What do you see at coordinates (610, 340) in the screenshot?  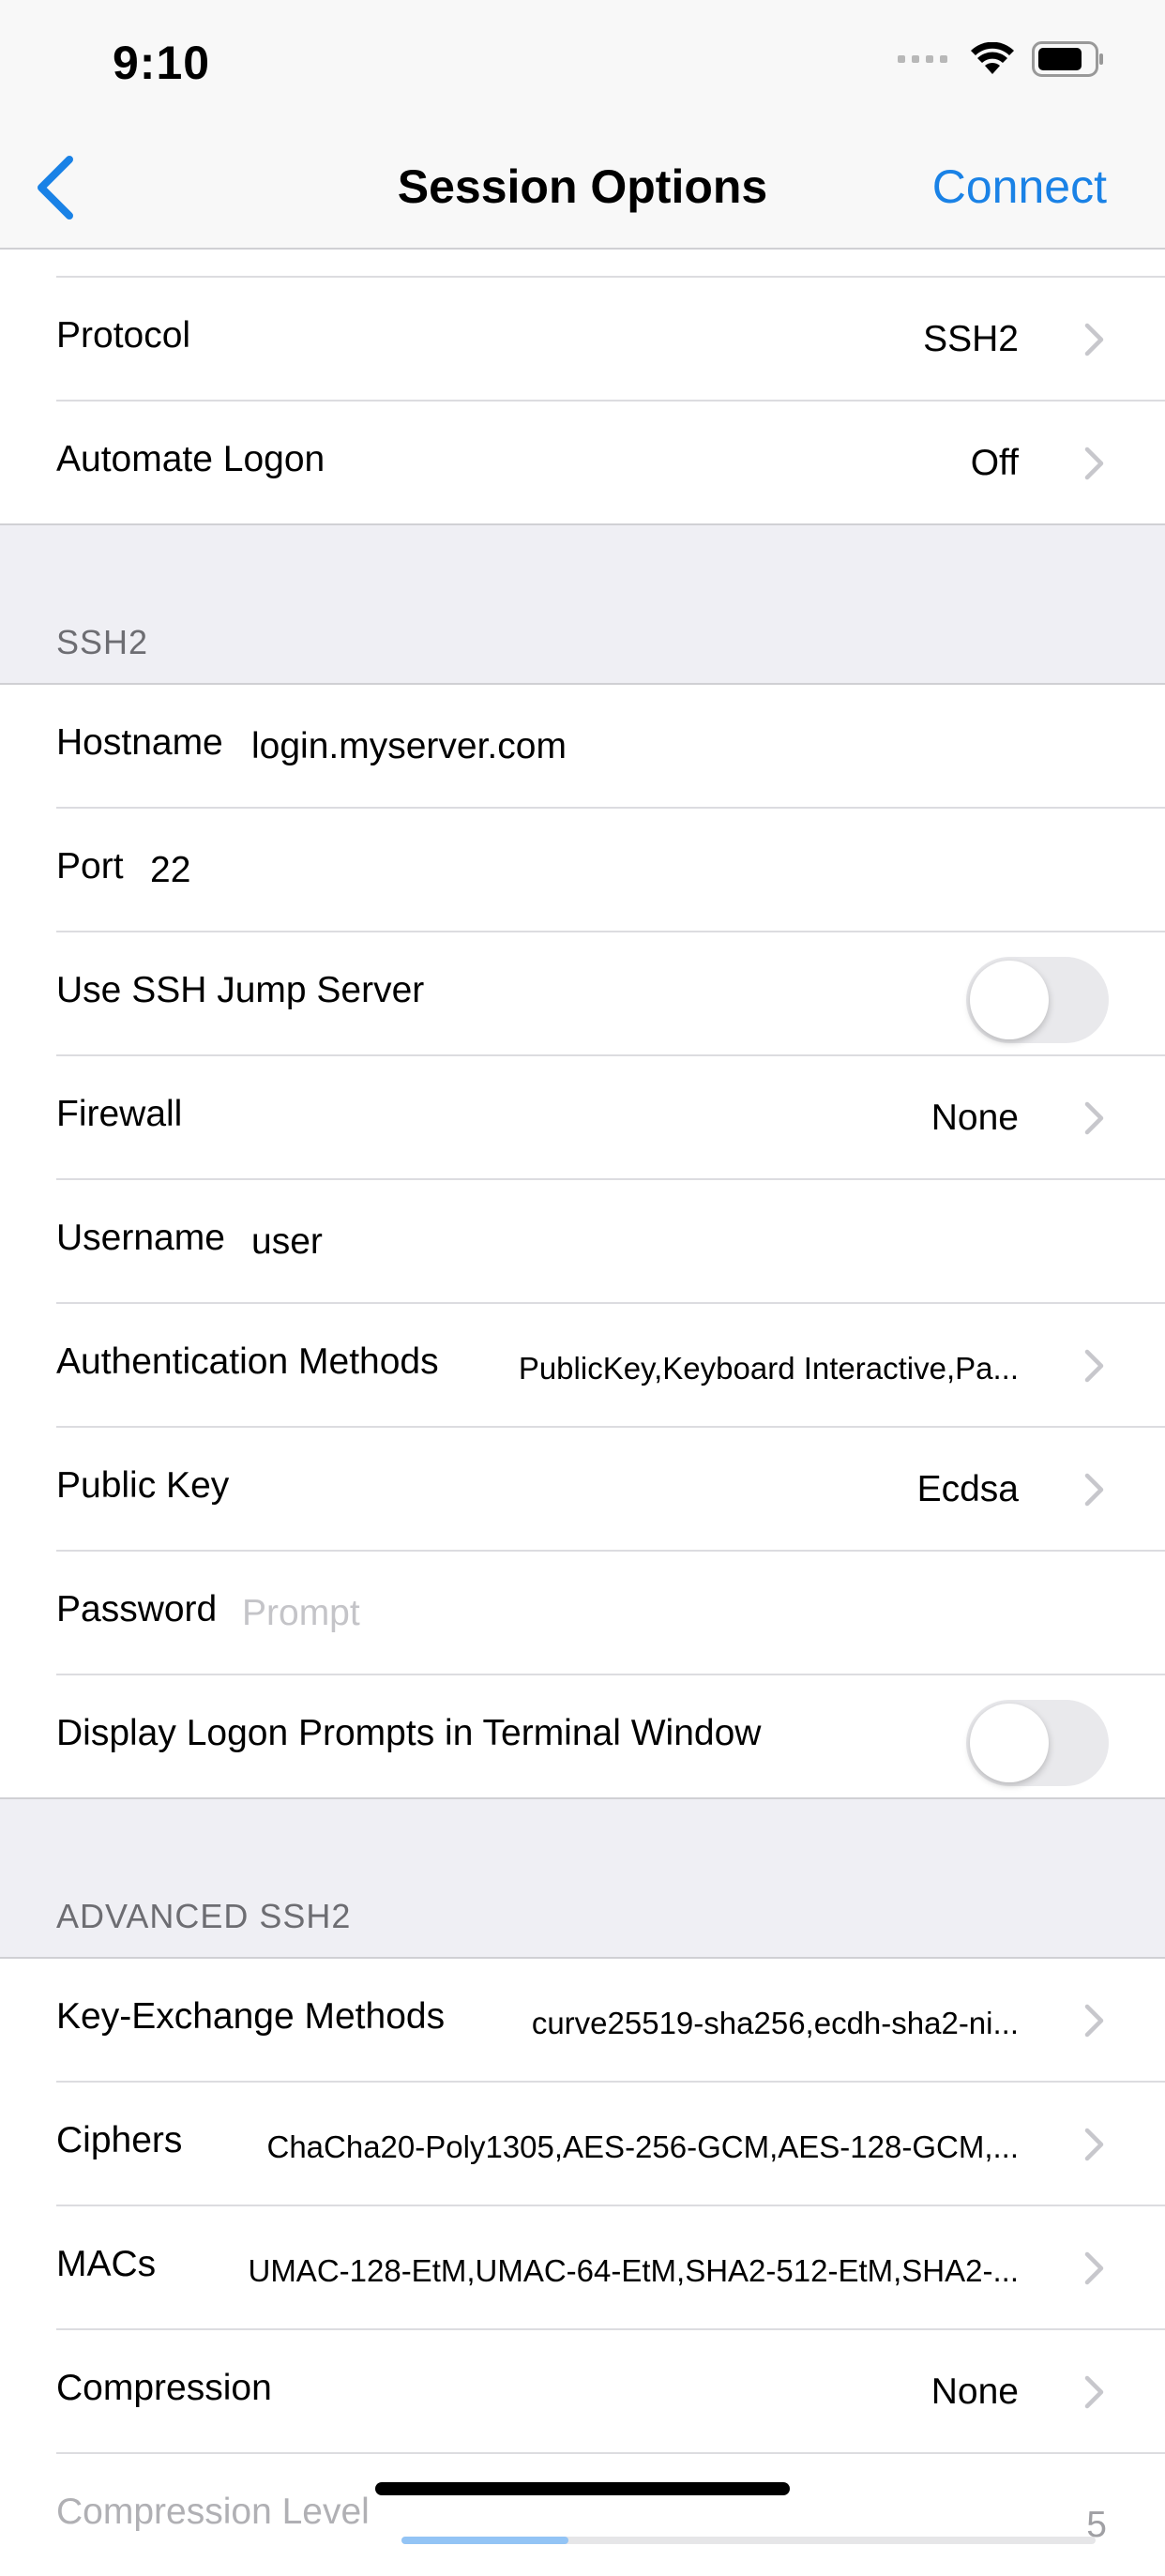 I see `protocol-row: Protocol SSH2` at bounding box center [610, 340].